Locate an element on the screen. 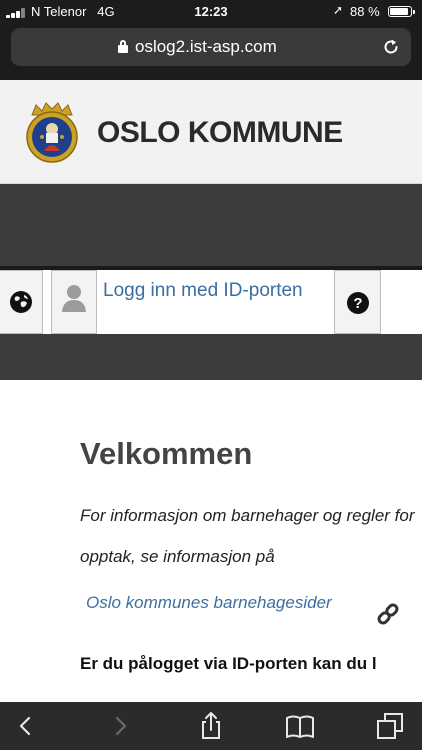 The width and height of the screenshot is (422, 750). help-button: ? is located at coordinates (357, 302).